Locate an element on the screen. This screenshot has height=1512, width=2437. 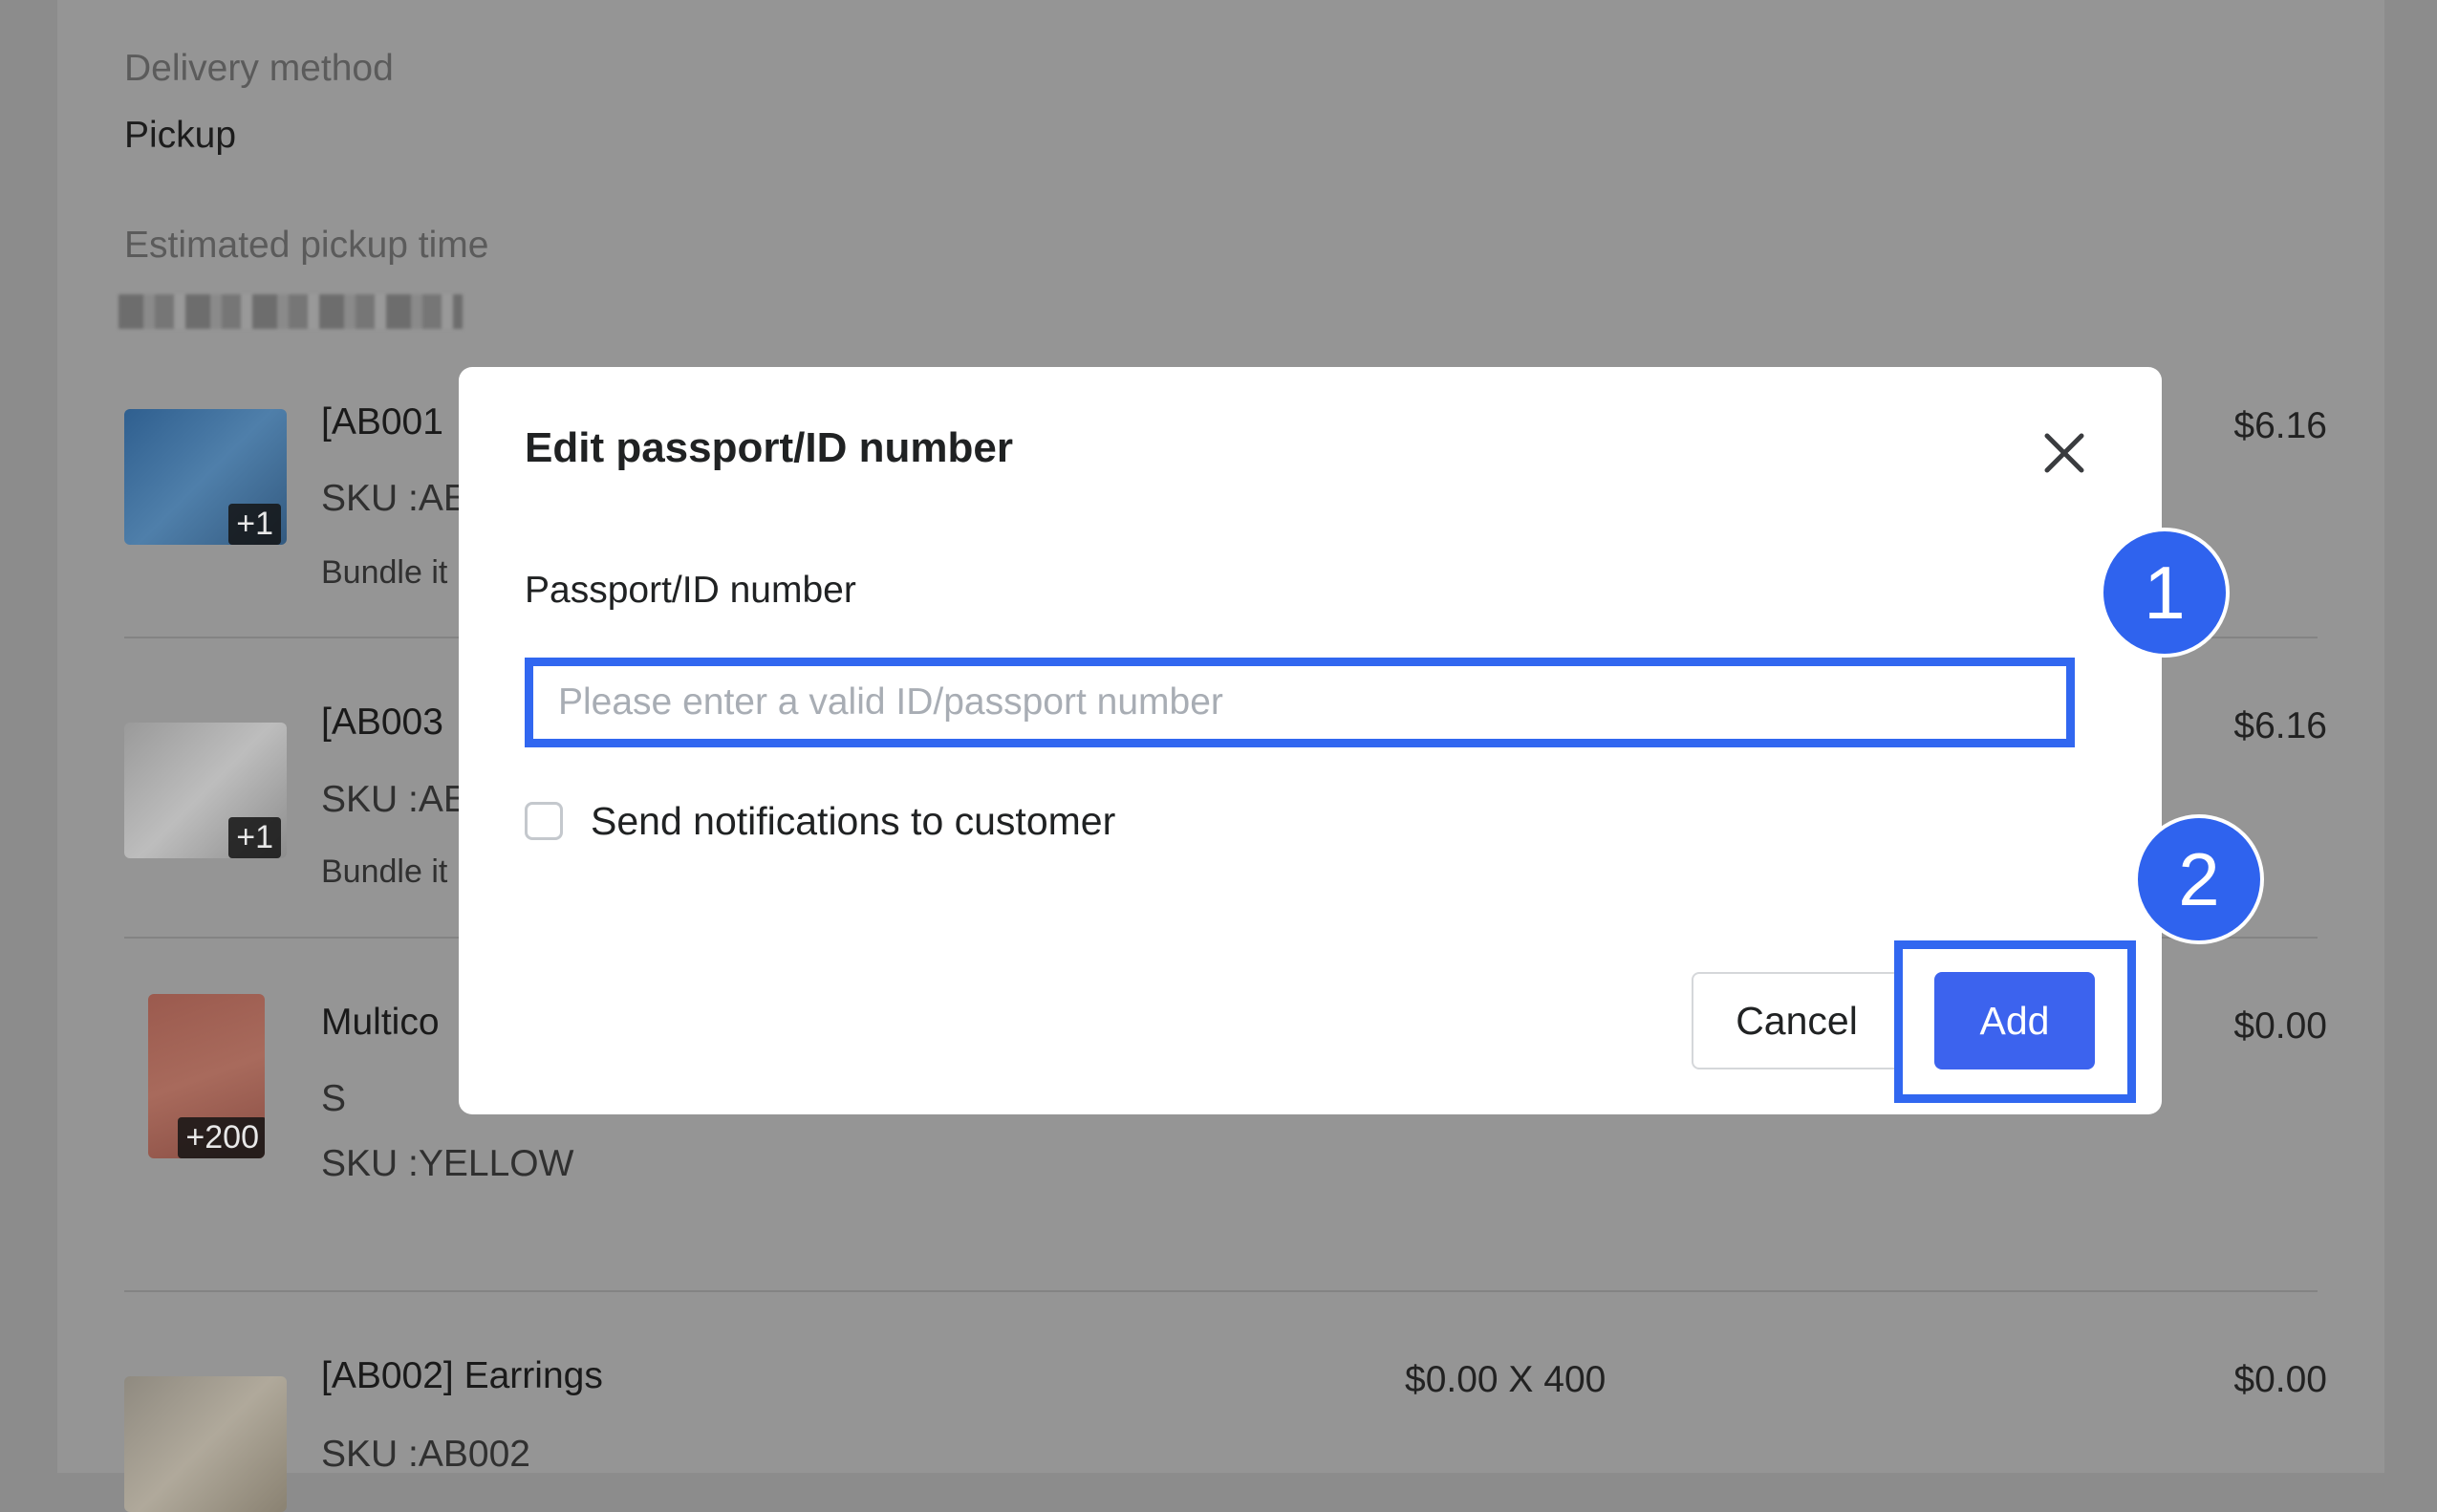
item-sku: SKU :AB002 is located at coordinates (425, 1455).